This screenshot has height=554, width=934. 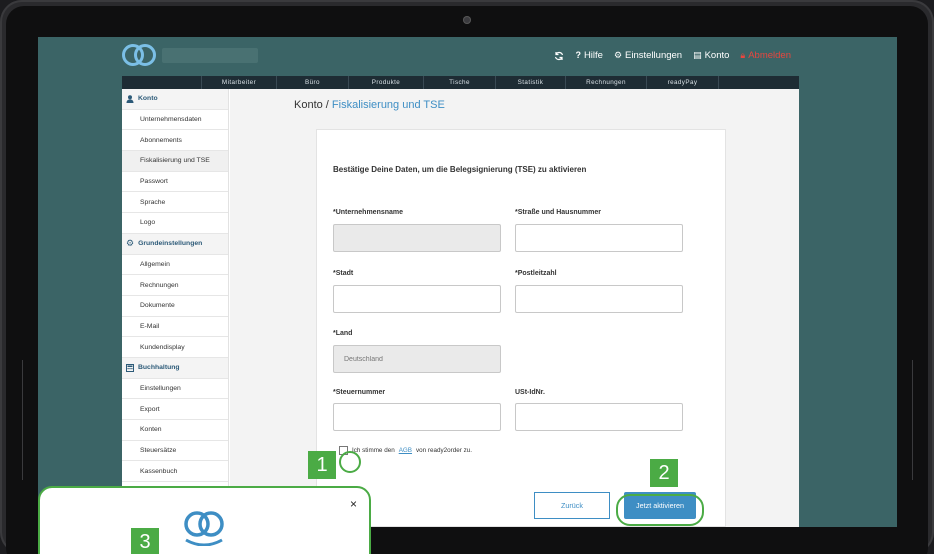 What do you see at coordinates (558, 212) in the screenshot?
I see `street-label: *Straße und Hausnummer` at bounding box center [558, 212].